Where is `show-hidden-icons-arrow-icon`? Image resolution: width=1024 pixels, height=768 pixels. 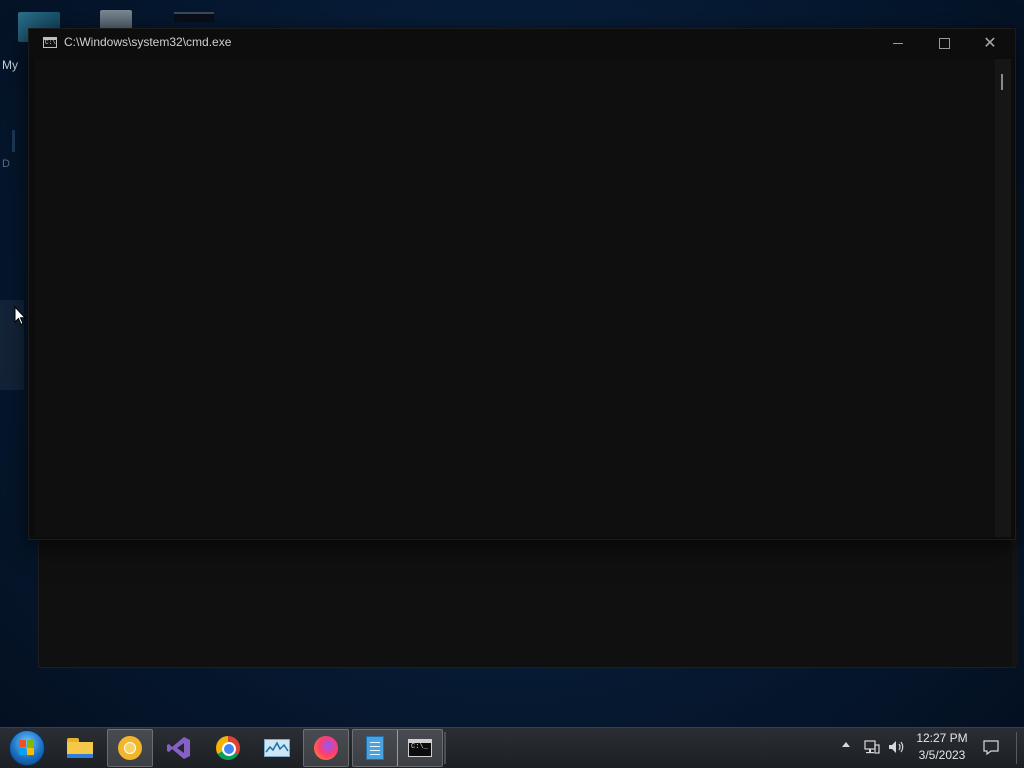
show-hidden-icons-arrow-icon is located at coordinates (846, 744).